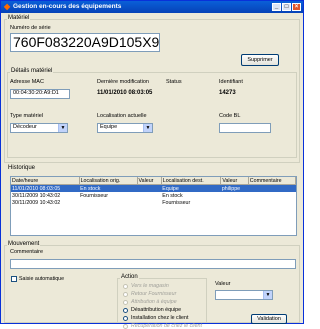 This screenshot has height=329, width=320. What do you see at coordinates (227, 93) in the screenshot?
I see `id-value: 14273` at bounding box center [227, 93].